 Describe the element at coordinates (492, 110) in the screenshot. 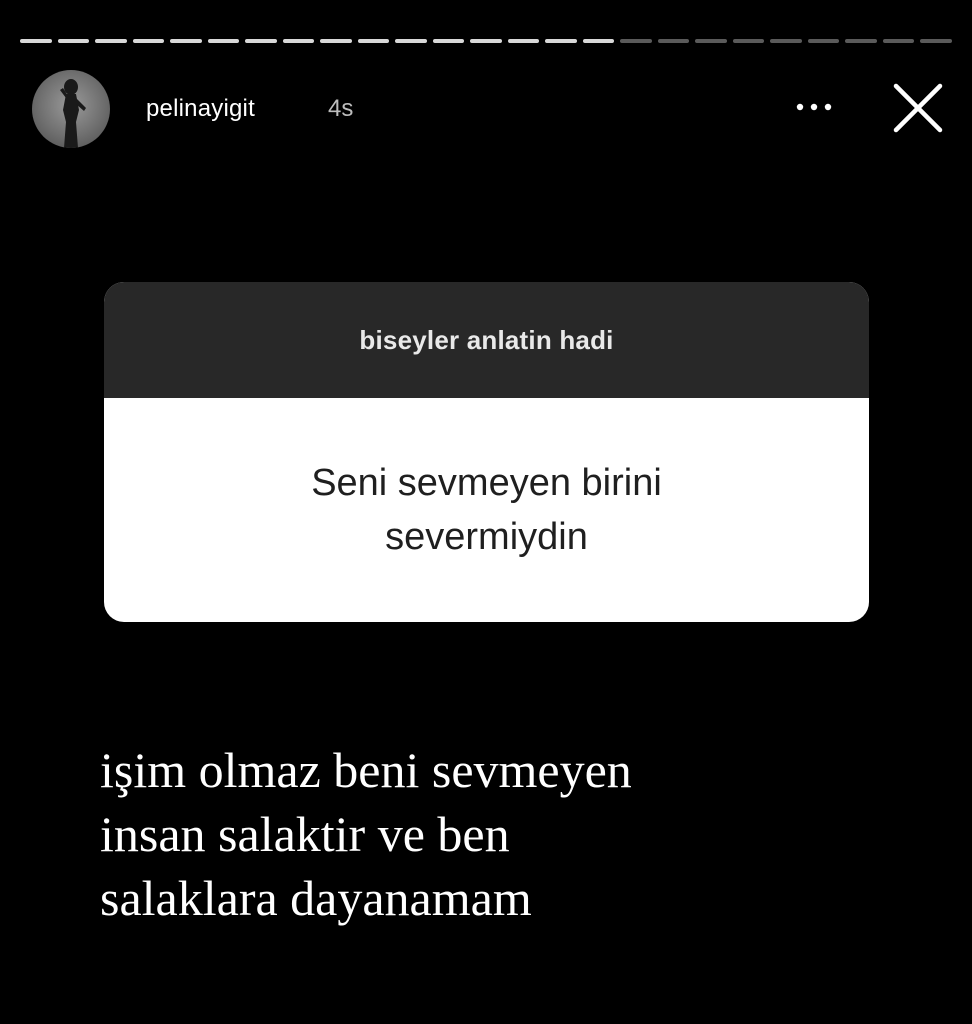

I see `story-header: pelinayigit 4s` at that location.